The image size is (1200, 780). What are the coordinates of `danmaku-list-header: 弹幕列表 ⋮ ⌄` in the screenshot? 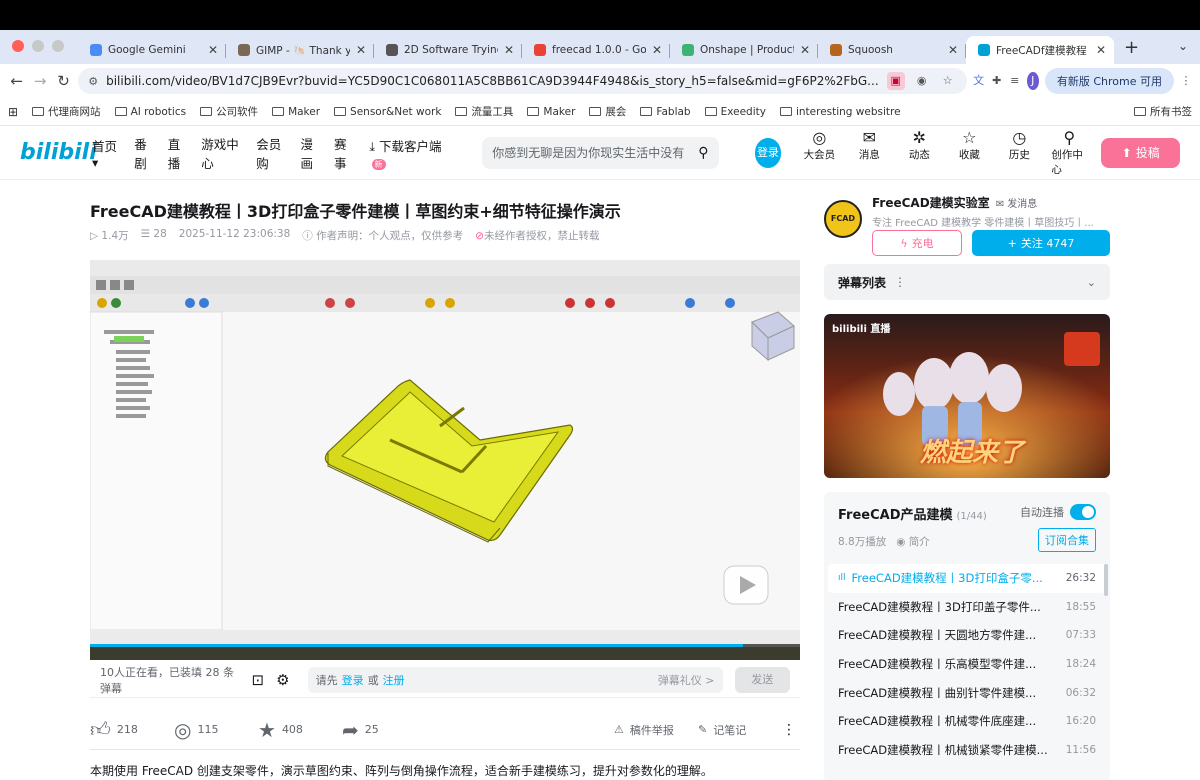 It's located at (967, 282).